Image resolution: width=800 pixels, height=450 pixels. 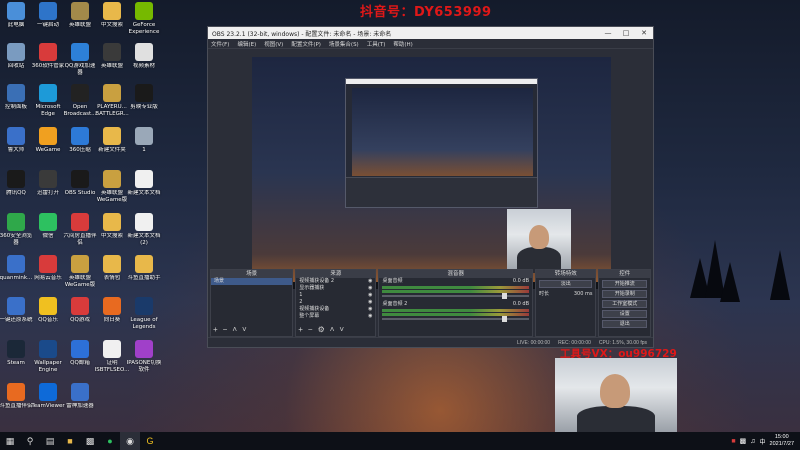 I want to click on source-item: 1 ◉, so click(x=335, y=295).